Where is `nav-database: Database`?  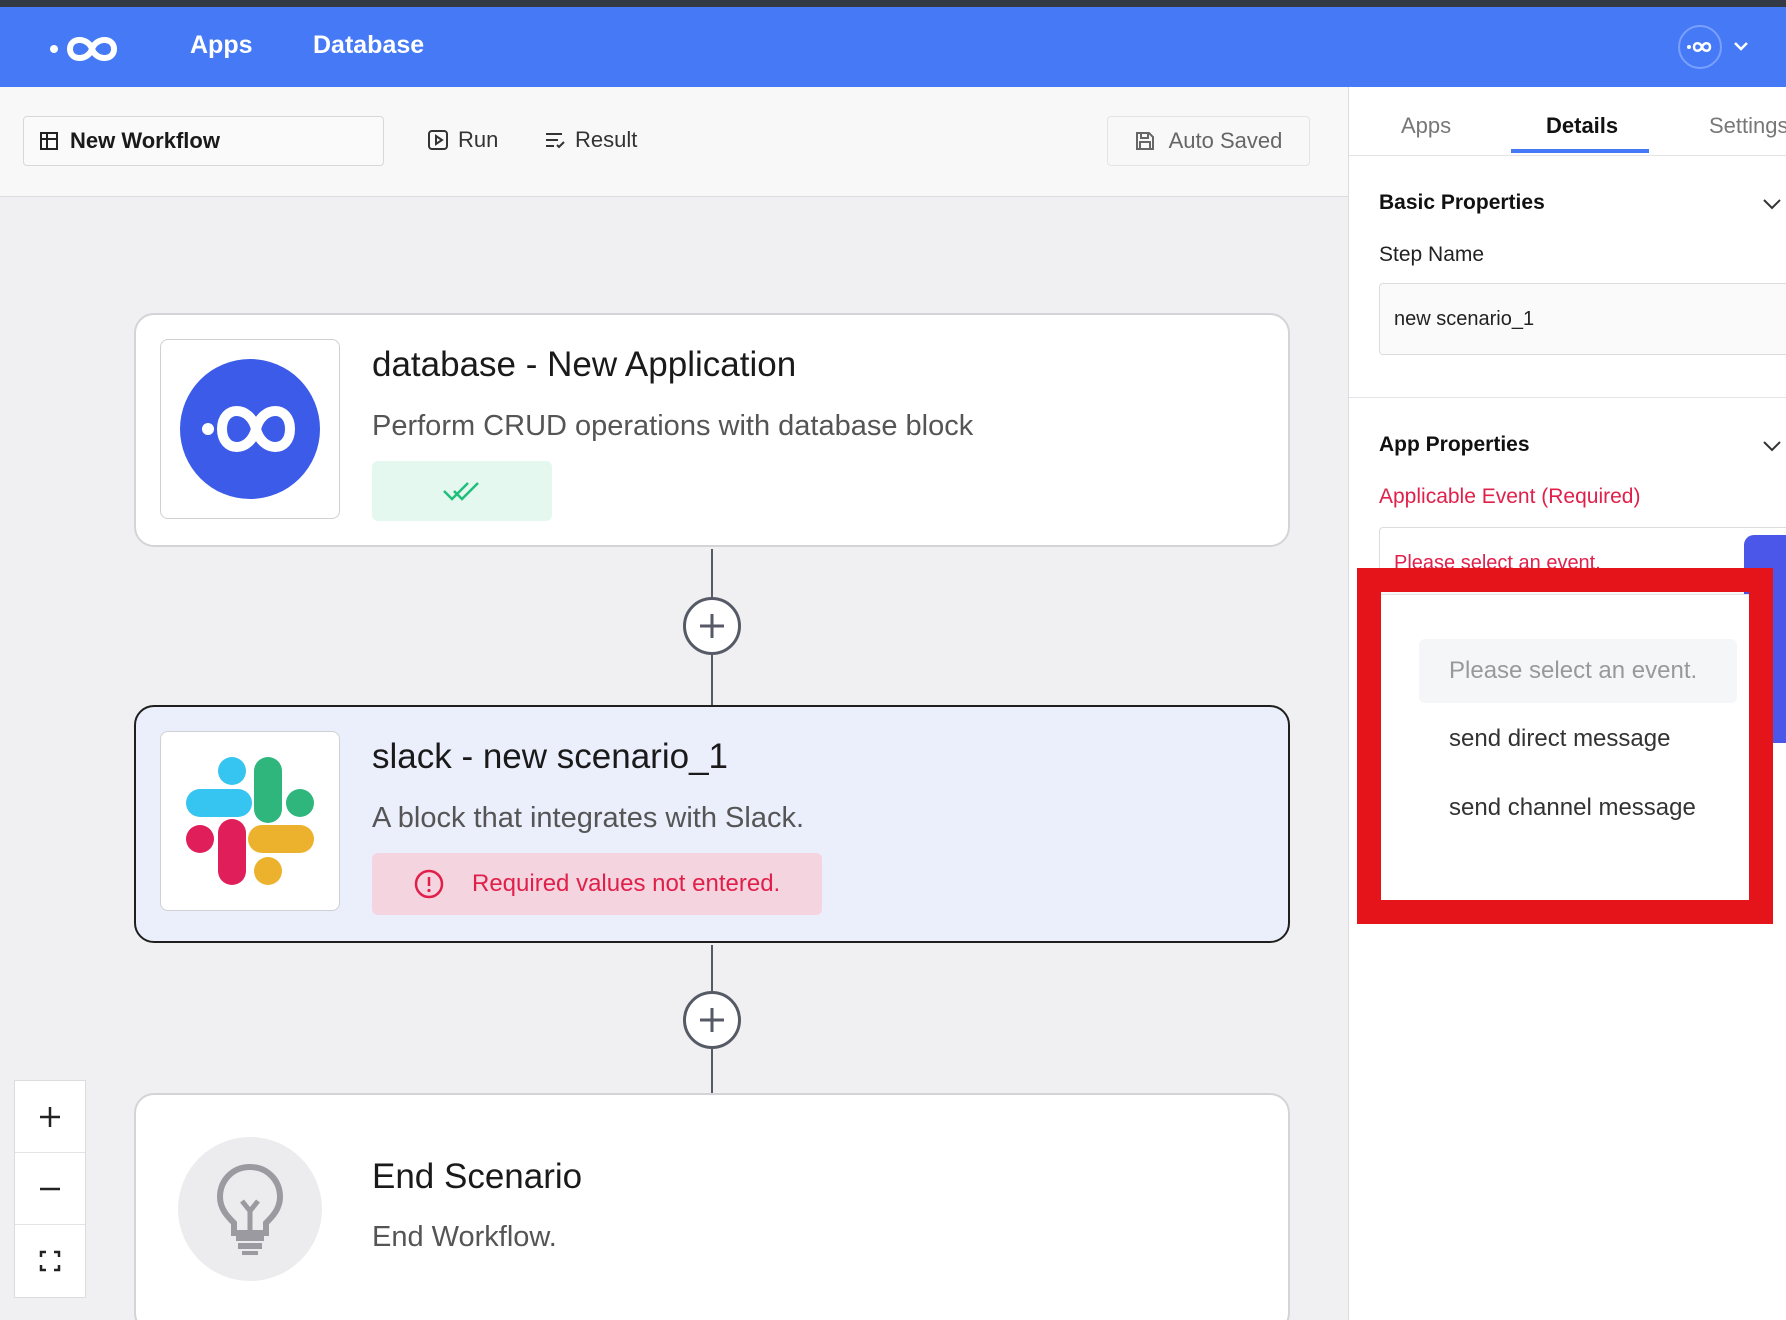
nav-database: Database is located at coordinates (368, 45).